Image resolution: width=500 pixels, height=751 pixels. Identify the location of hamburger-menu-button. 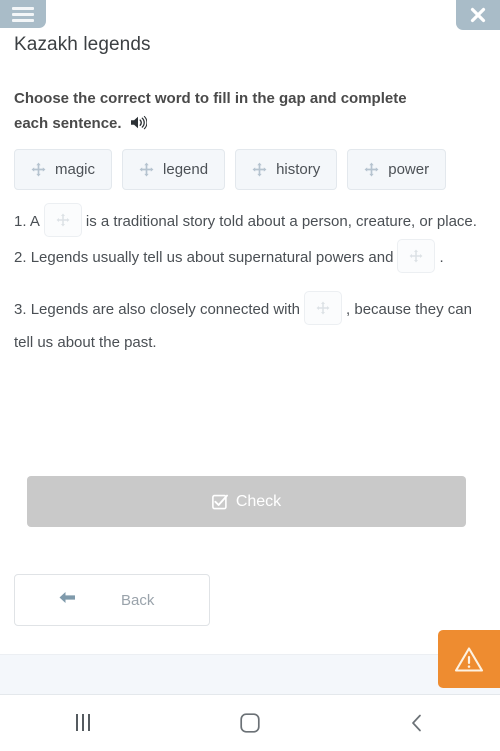
(23, 14).